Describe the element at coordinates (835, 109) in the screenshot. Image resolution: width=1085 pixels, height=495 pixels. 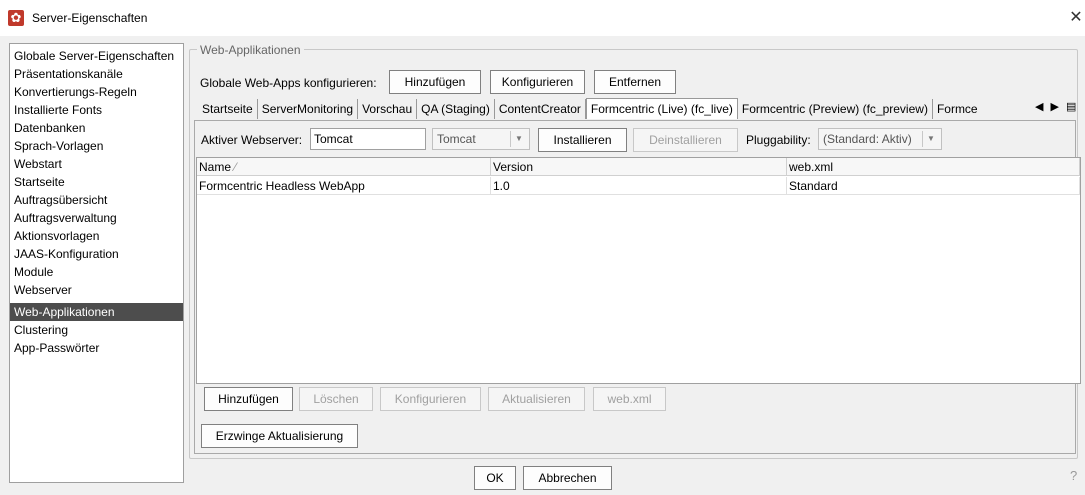
I see `tab-formcentric-preview: Formcentric (Preview) (fc_preview)` at that location.